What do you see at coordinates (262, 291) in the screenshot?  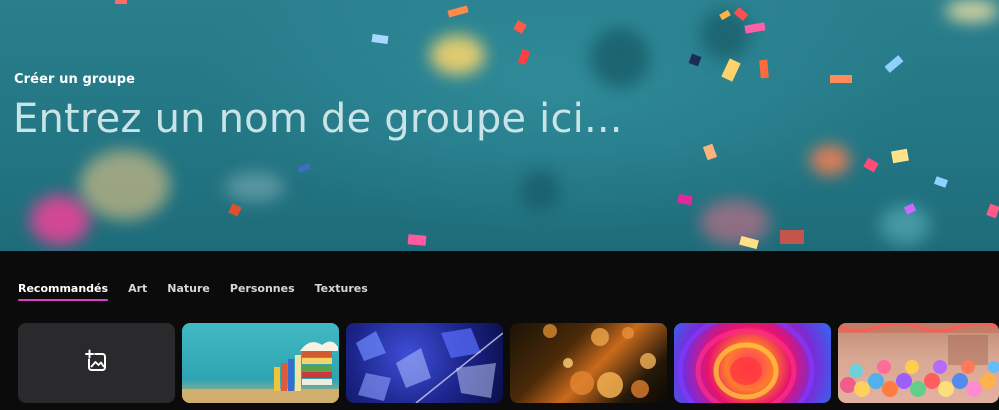 I see `tab-personnes: Personnes` at bounding box center [262, 291].